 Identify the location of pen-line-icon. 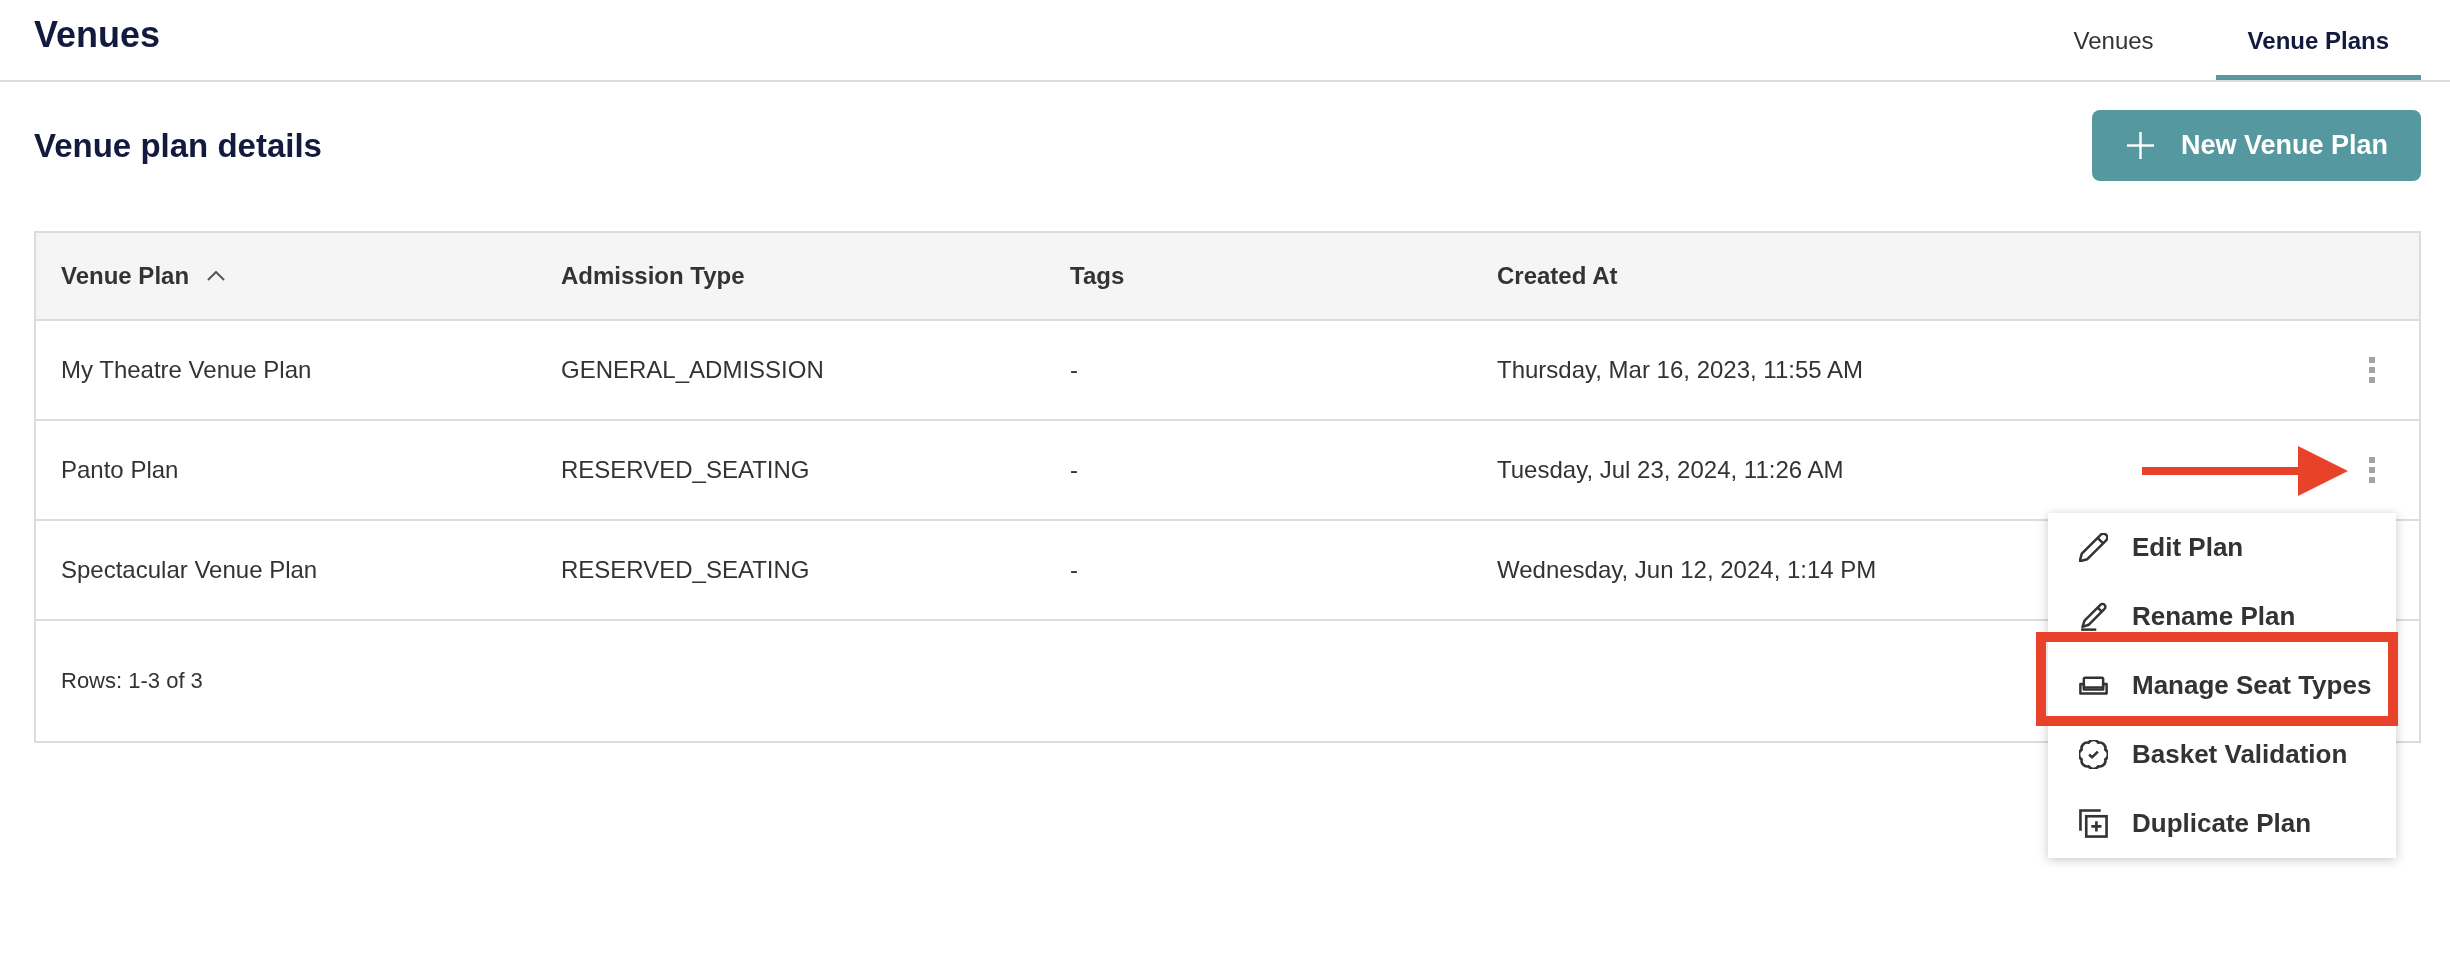
(2093, 616).